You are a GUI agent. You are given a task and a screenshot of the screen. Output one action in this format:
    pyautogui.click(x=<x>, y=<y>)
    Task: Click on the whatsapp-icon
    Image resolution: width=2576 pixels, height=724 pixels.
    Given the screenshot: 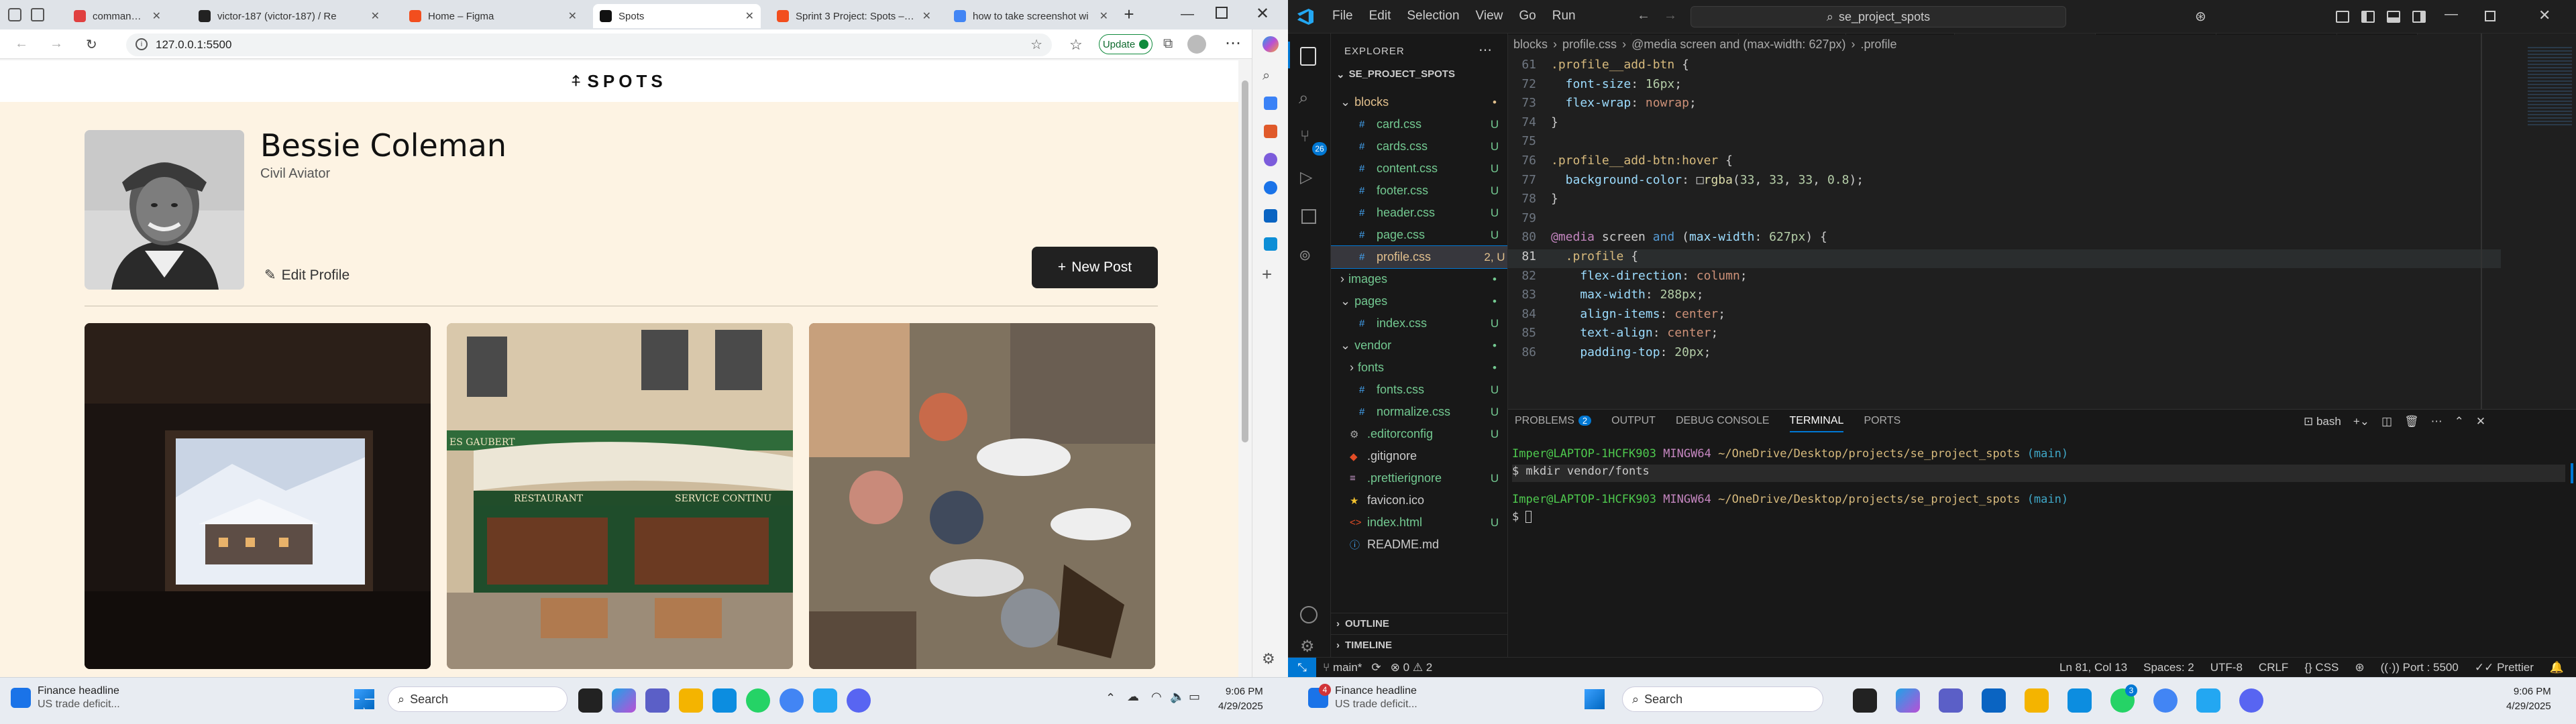 What is the action you would take?
    pyautogui.click(x=758, y=700)
    